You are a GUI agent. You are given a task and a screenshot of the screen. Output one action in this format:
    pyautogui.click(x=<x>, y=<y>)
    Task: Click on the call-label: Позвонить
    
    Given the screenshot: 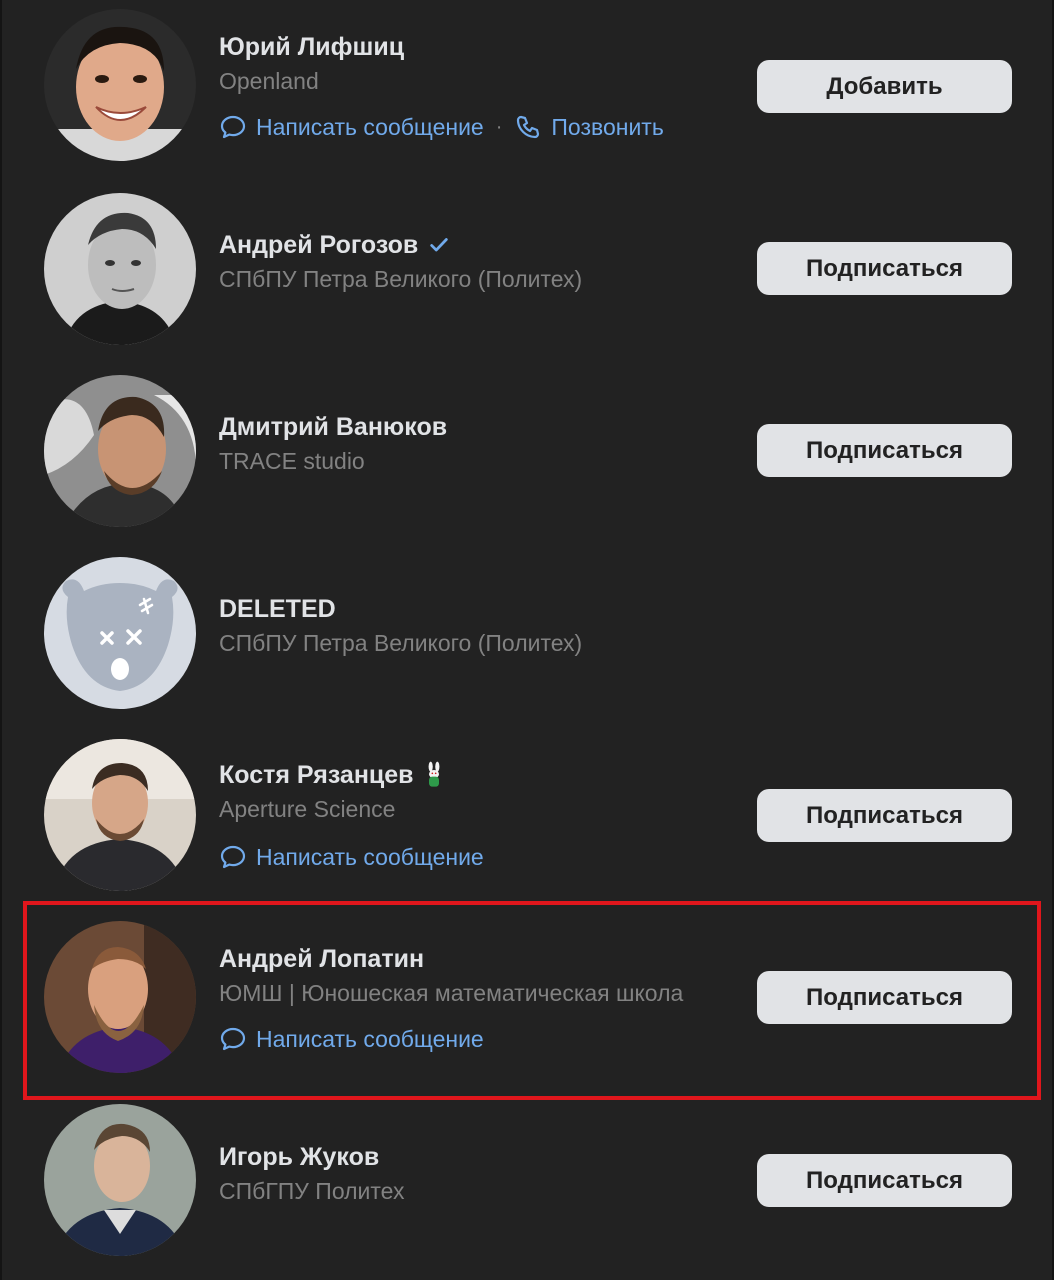 What is the action you would take?
    pyautogui.click(x=607, y=126)
    